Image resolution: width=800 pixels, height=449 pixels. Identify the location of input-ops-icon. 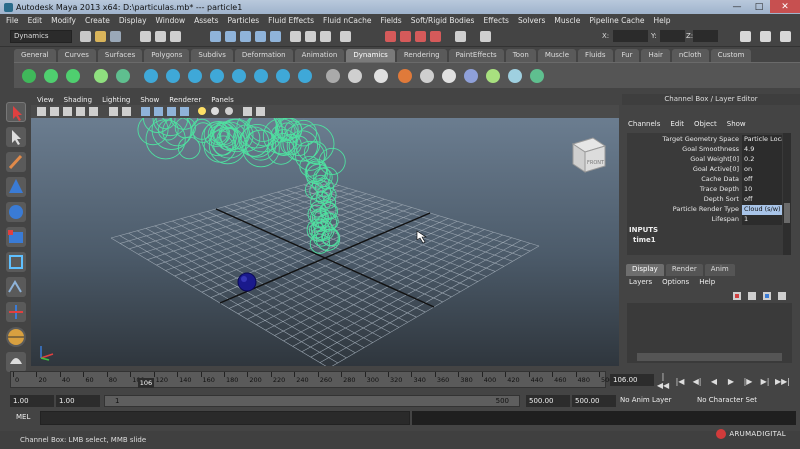
(310, 36).